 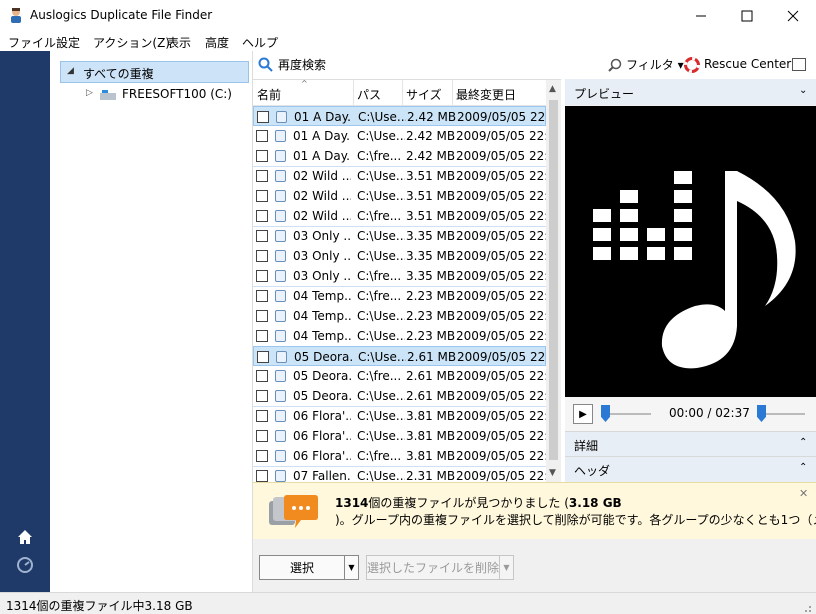 I want to click on close-icon: ✕, so click(x=803, y=493).